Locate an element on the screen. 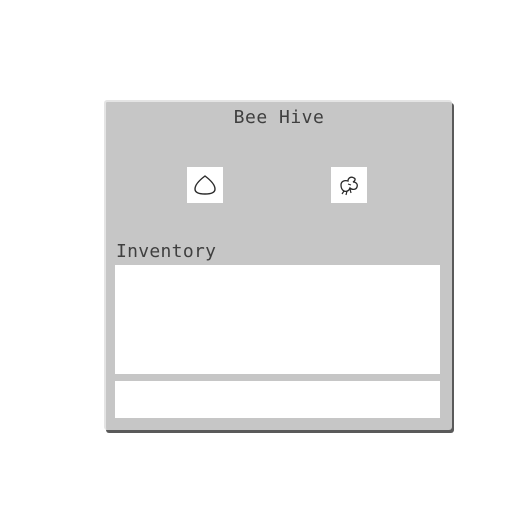 This screenshot has width=512, height=512. inventory-label: Inventory is located at coordinates (166, 251).